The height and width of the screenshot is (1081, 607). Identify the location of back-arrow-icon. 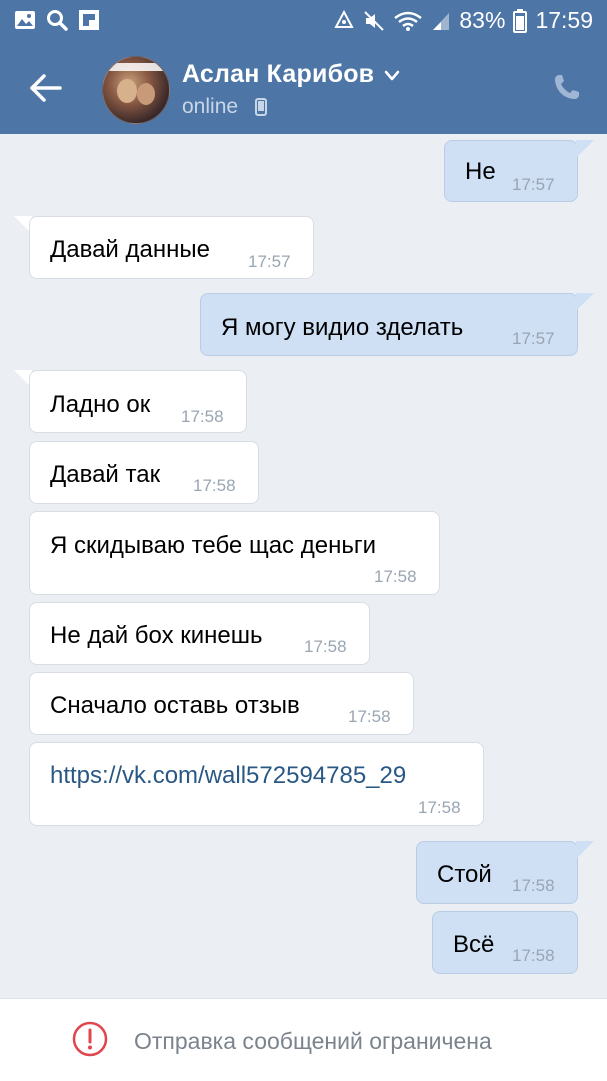
(46, 88).